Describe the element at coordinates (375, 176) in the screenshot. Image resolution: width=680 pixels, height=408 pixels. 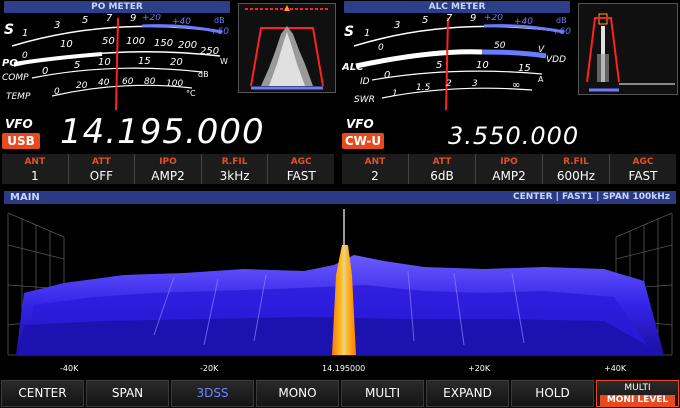
I see `param-value: 2` at that location.